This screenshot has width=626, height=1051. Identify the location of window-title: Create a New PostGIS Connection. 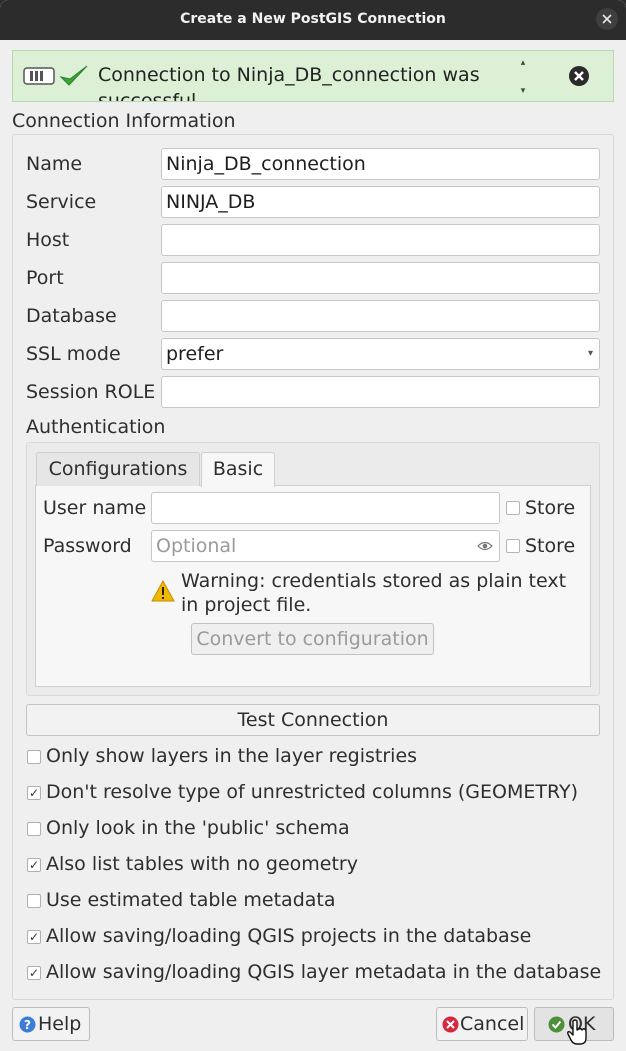
(313, 19).